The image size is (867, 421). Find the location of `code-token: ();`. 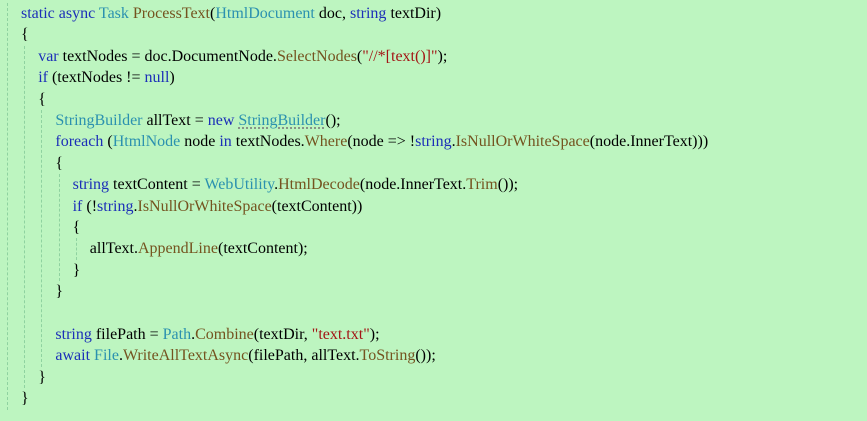

code-token: (); is located at coordinates (333, 120).